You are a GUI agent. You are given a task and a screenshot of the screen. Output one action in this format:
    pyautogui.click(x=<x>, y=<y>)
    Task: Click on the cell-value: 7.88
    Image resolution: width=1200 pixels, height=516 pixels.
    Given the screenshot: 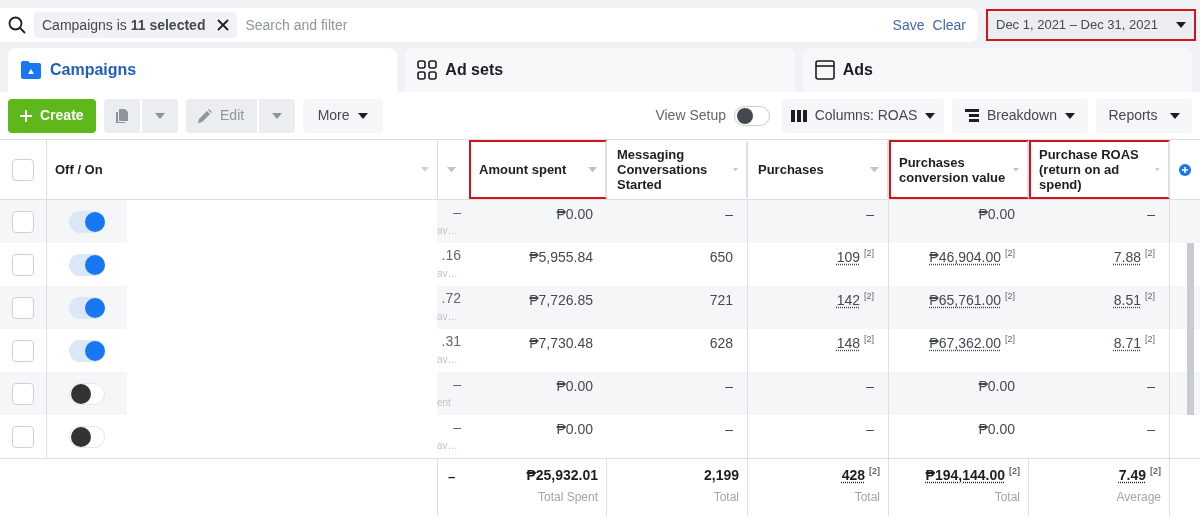 What is the action you would take?
    pyautogui.click(x=1127, y=257)
    